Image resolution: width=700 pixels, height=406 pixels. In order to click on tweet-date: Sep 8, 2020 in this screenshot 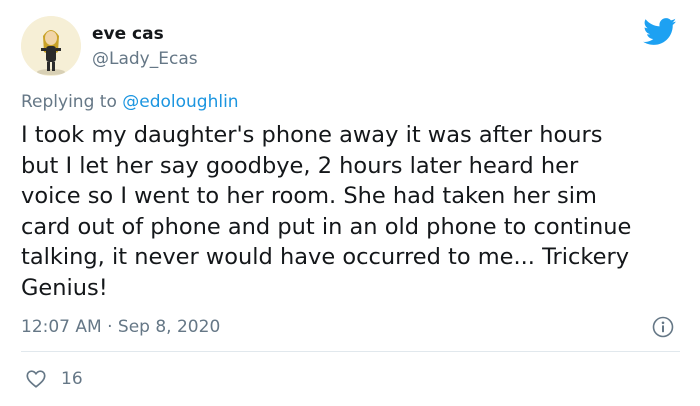, I will do `click(169, 327)`.